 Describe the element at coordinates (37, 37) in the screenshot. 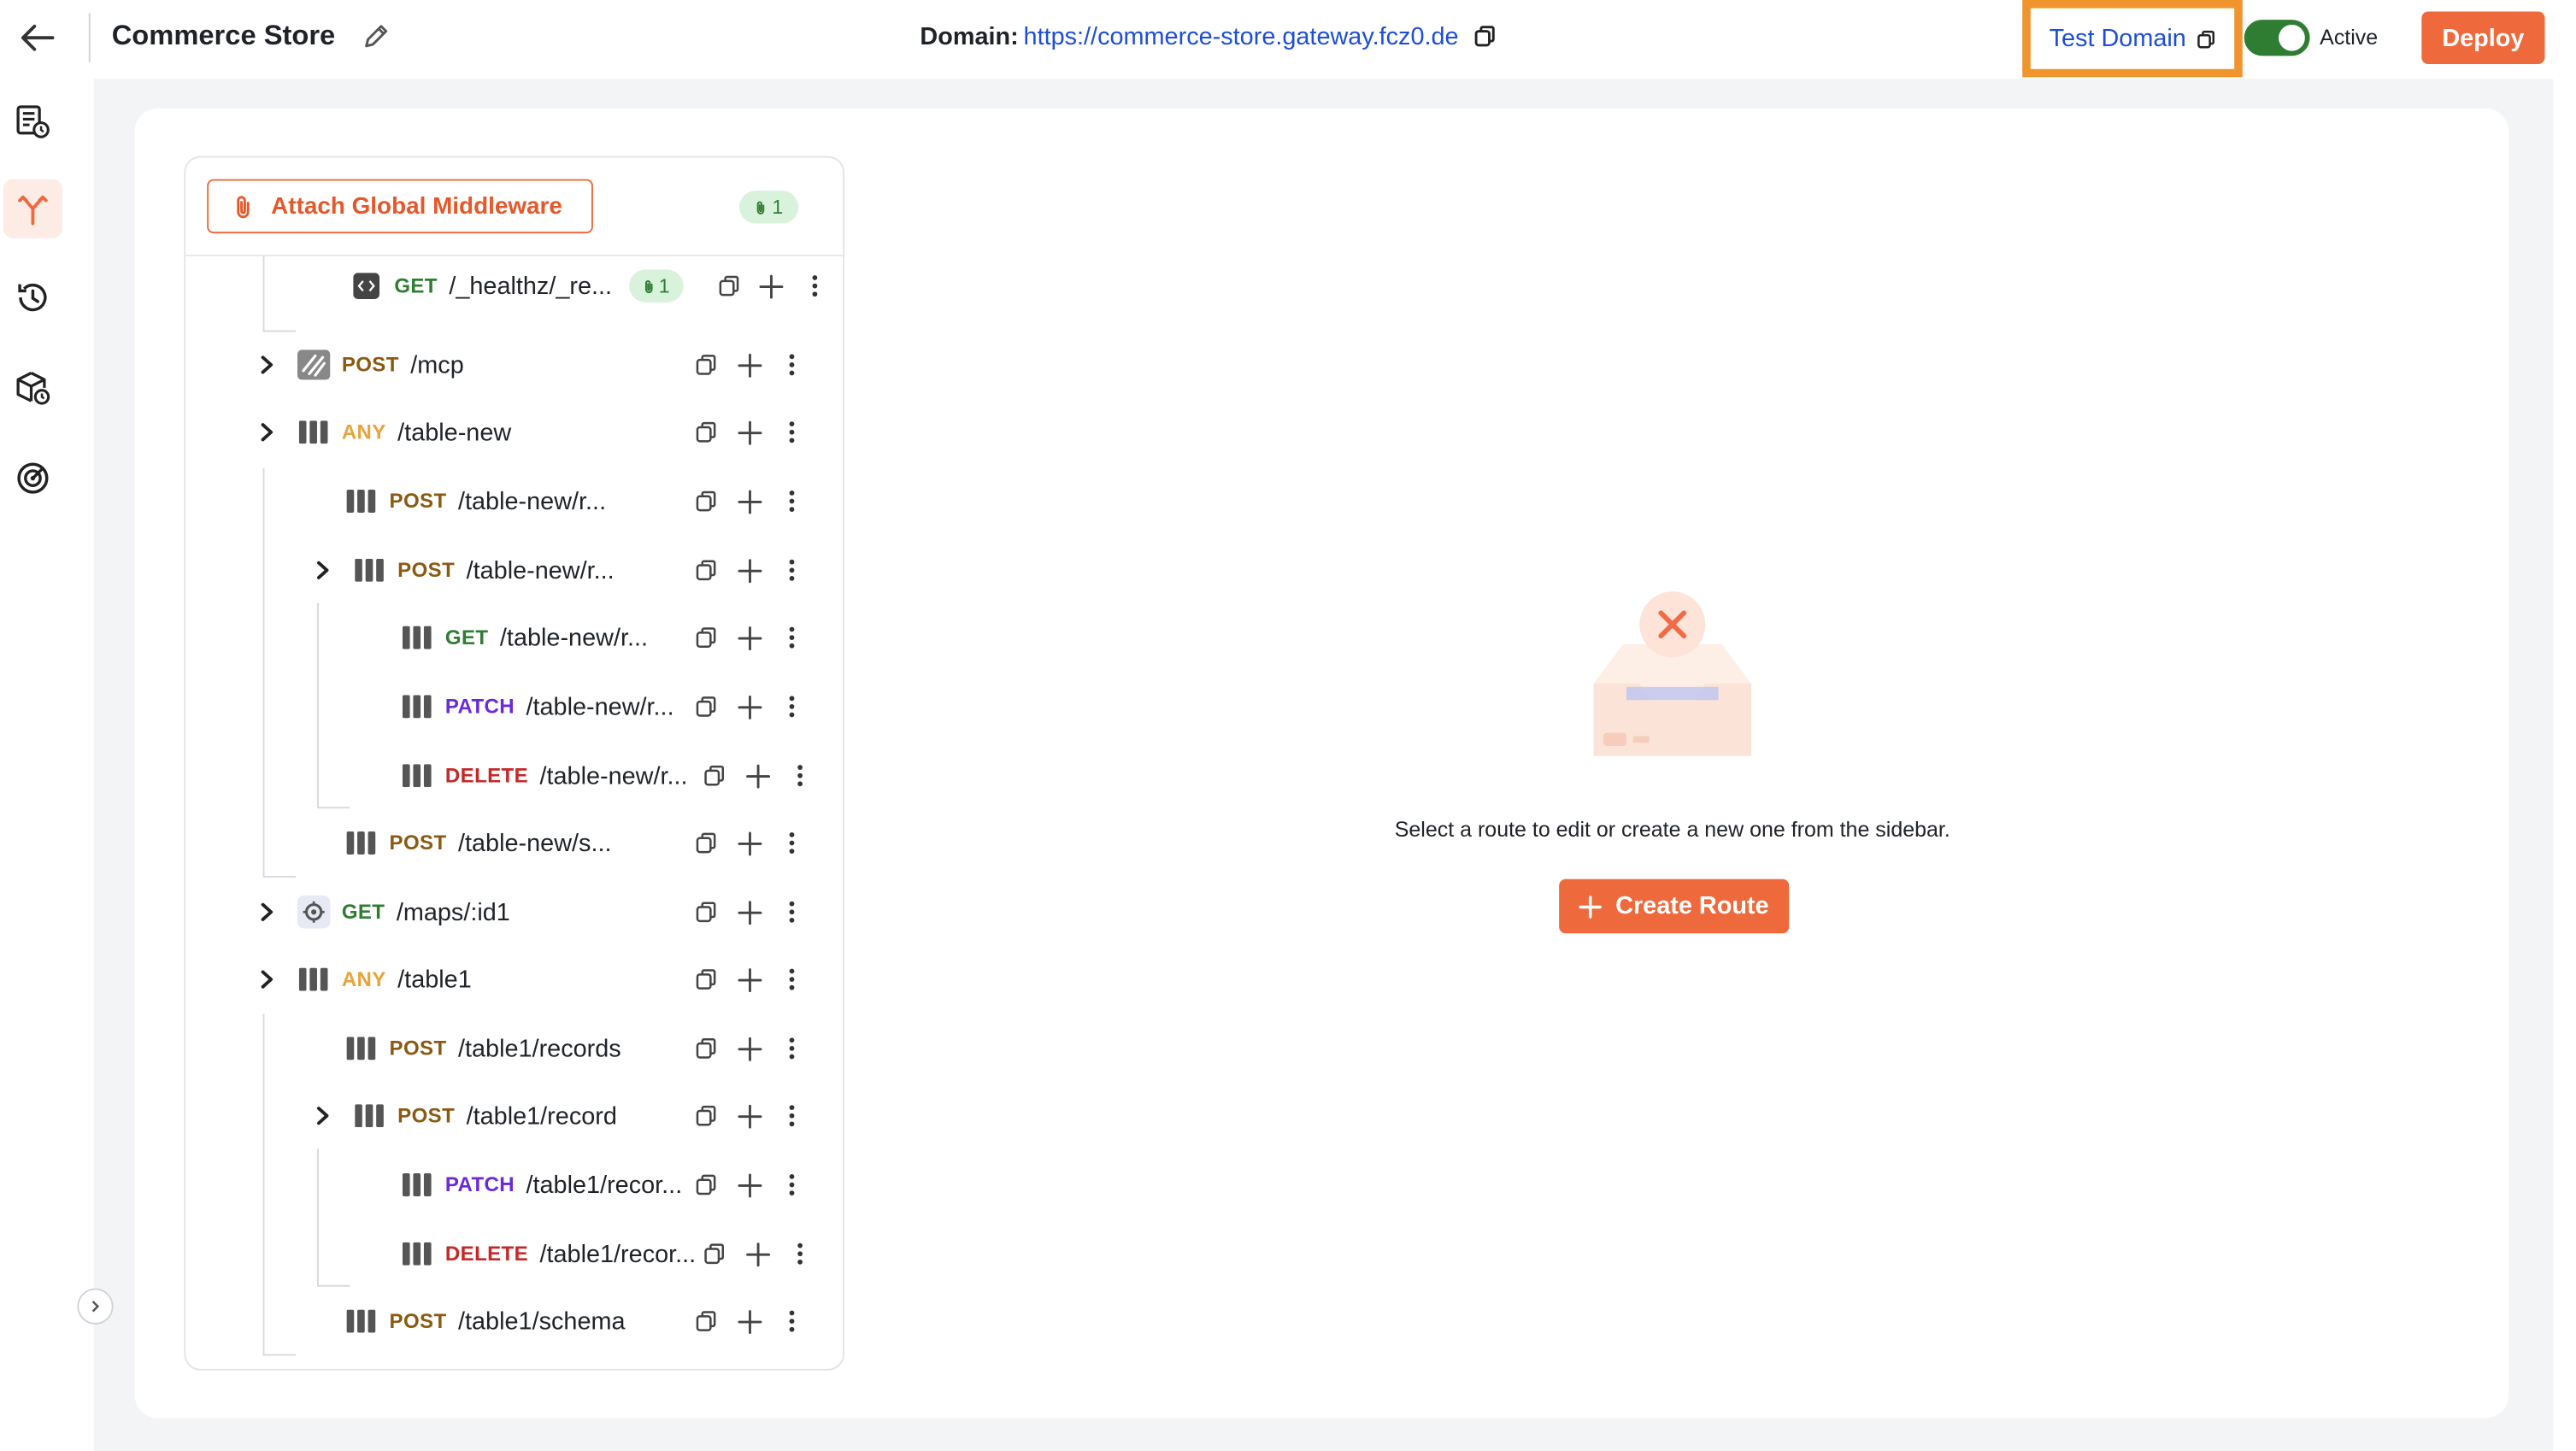

I see `back-button` at that location.